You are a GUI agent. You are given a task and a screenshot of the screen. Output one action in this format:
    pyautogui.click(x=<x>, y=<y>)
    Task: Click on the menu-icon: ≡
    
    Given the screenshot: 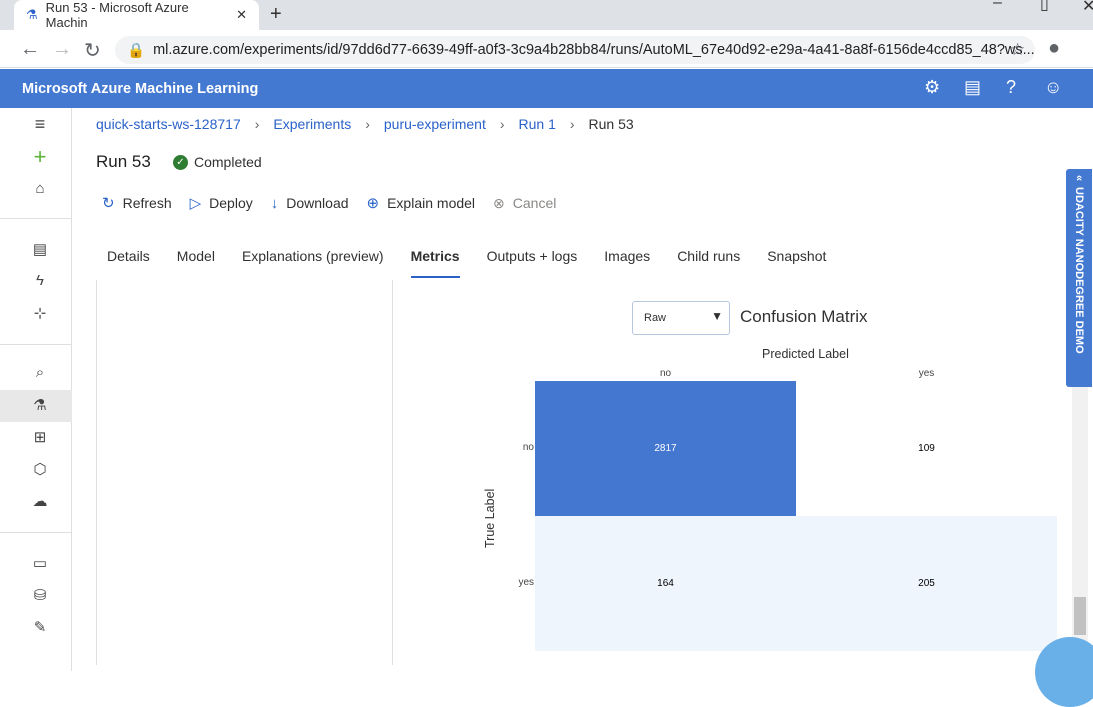 What is the action you would take?
    pyautogui.click(x=40, y=124)
    